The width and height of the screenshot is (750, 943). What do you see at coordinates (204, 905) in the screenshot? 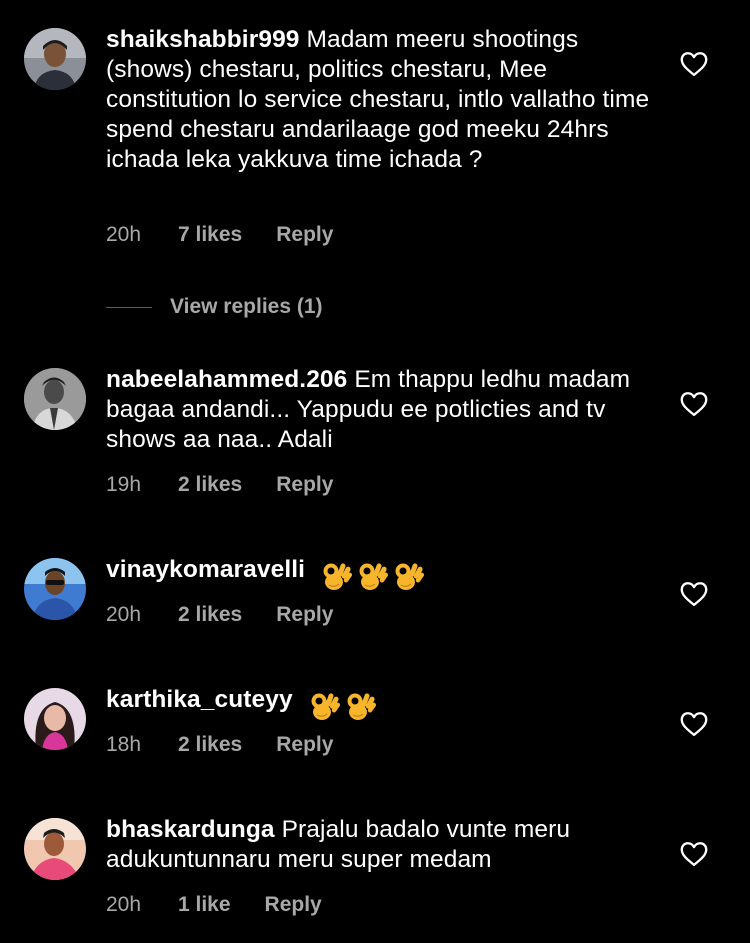
I see `likes-count: 1 like` at bounding box center [204, 905].